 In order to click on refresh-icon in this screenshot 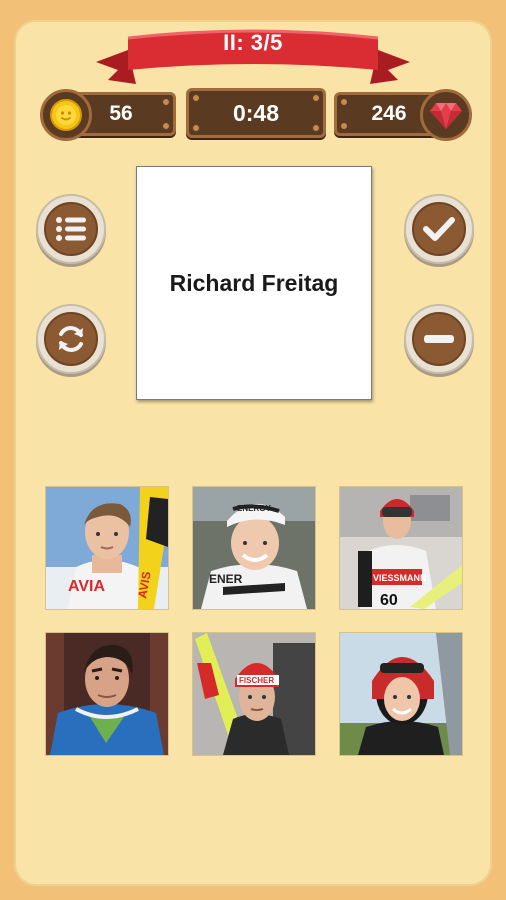, I will do `click(71, 339)`.